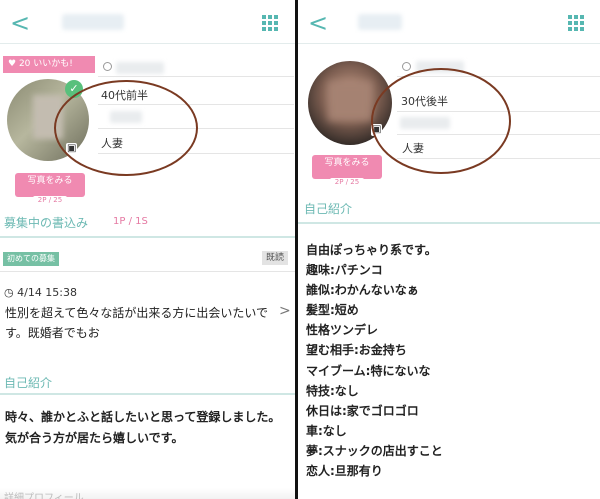 The height and width of the screenshot is (499, 600). What do you see at coordinates (326, 430) in the screenshot?
I see `intro-line: 車:なし` at bounding box center [326, 430].